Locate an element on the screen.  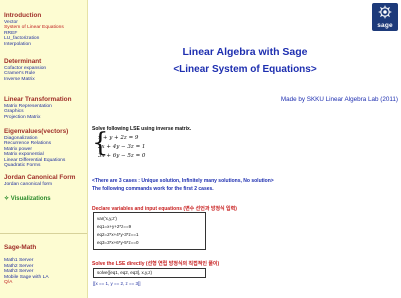
sidebar-item-quadratic-forms: Quadratic Forms is located at coordinates (36, 166).